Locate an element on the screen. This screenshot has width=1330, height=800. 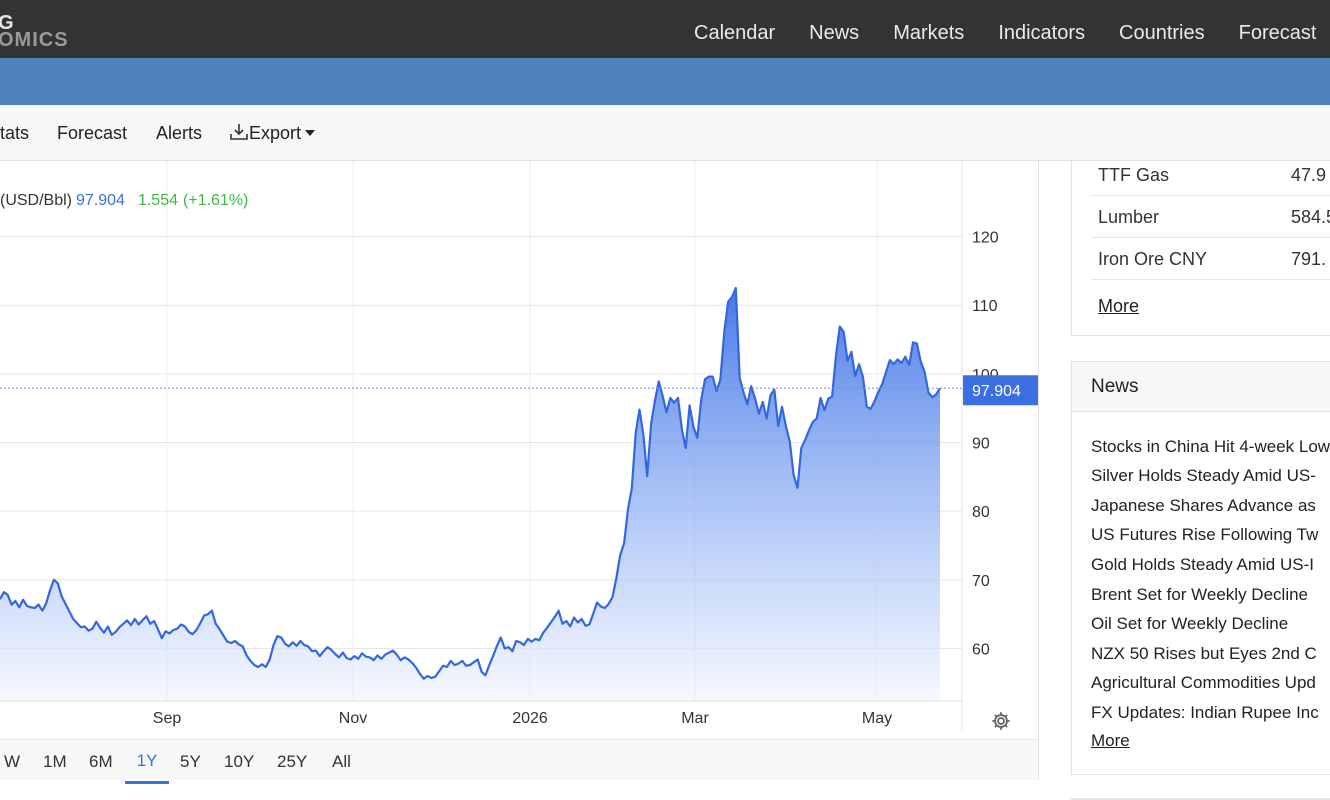
site-logo: G OMICS is located at coordinates (35, 32).